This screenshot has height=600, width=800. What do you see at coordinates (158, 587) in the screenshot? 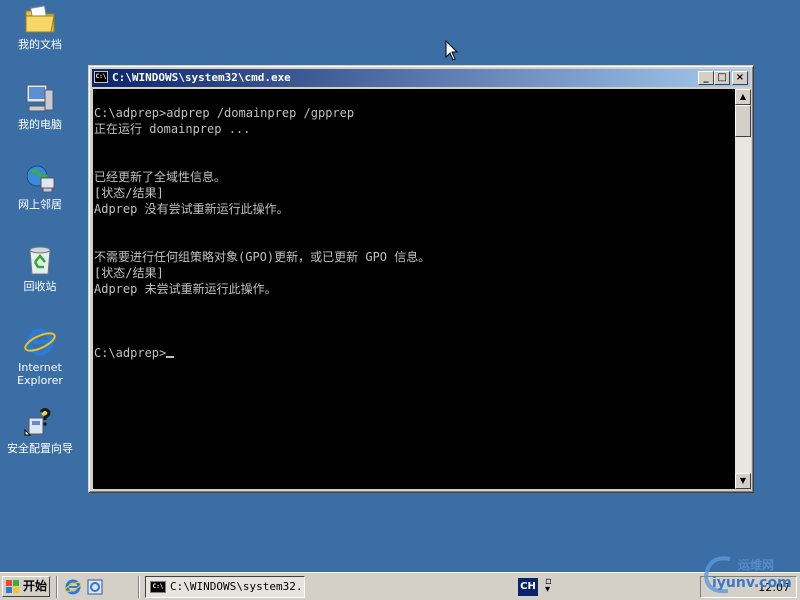
I see `cmd-task-icon: C:\` at bounding box center [158, 587].